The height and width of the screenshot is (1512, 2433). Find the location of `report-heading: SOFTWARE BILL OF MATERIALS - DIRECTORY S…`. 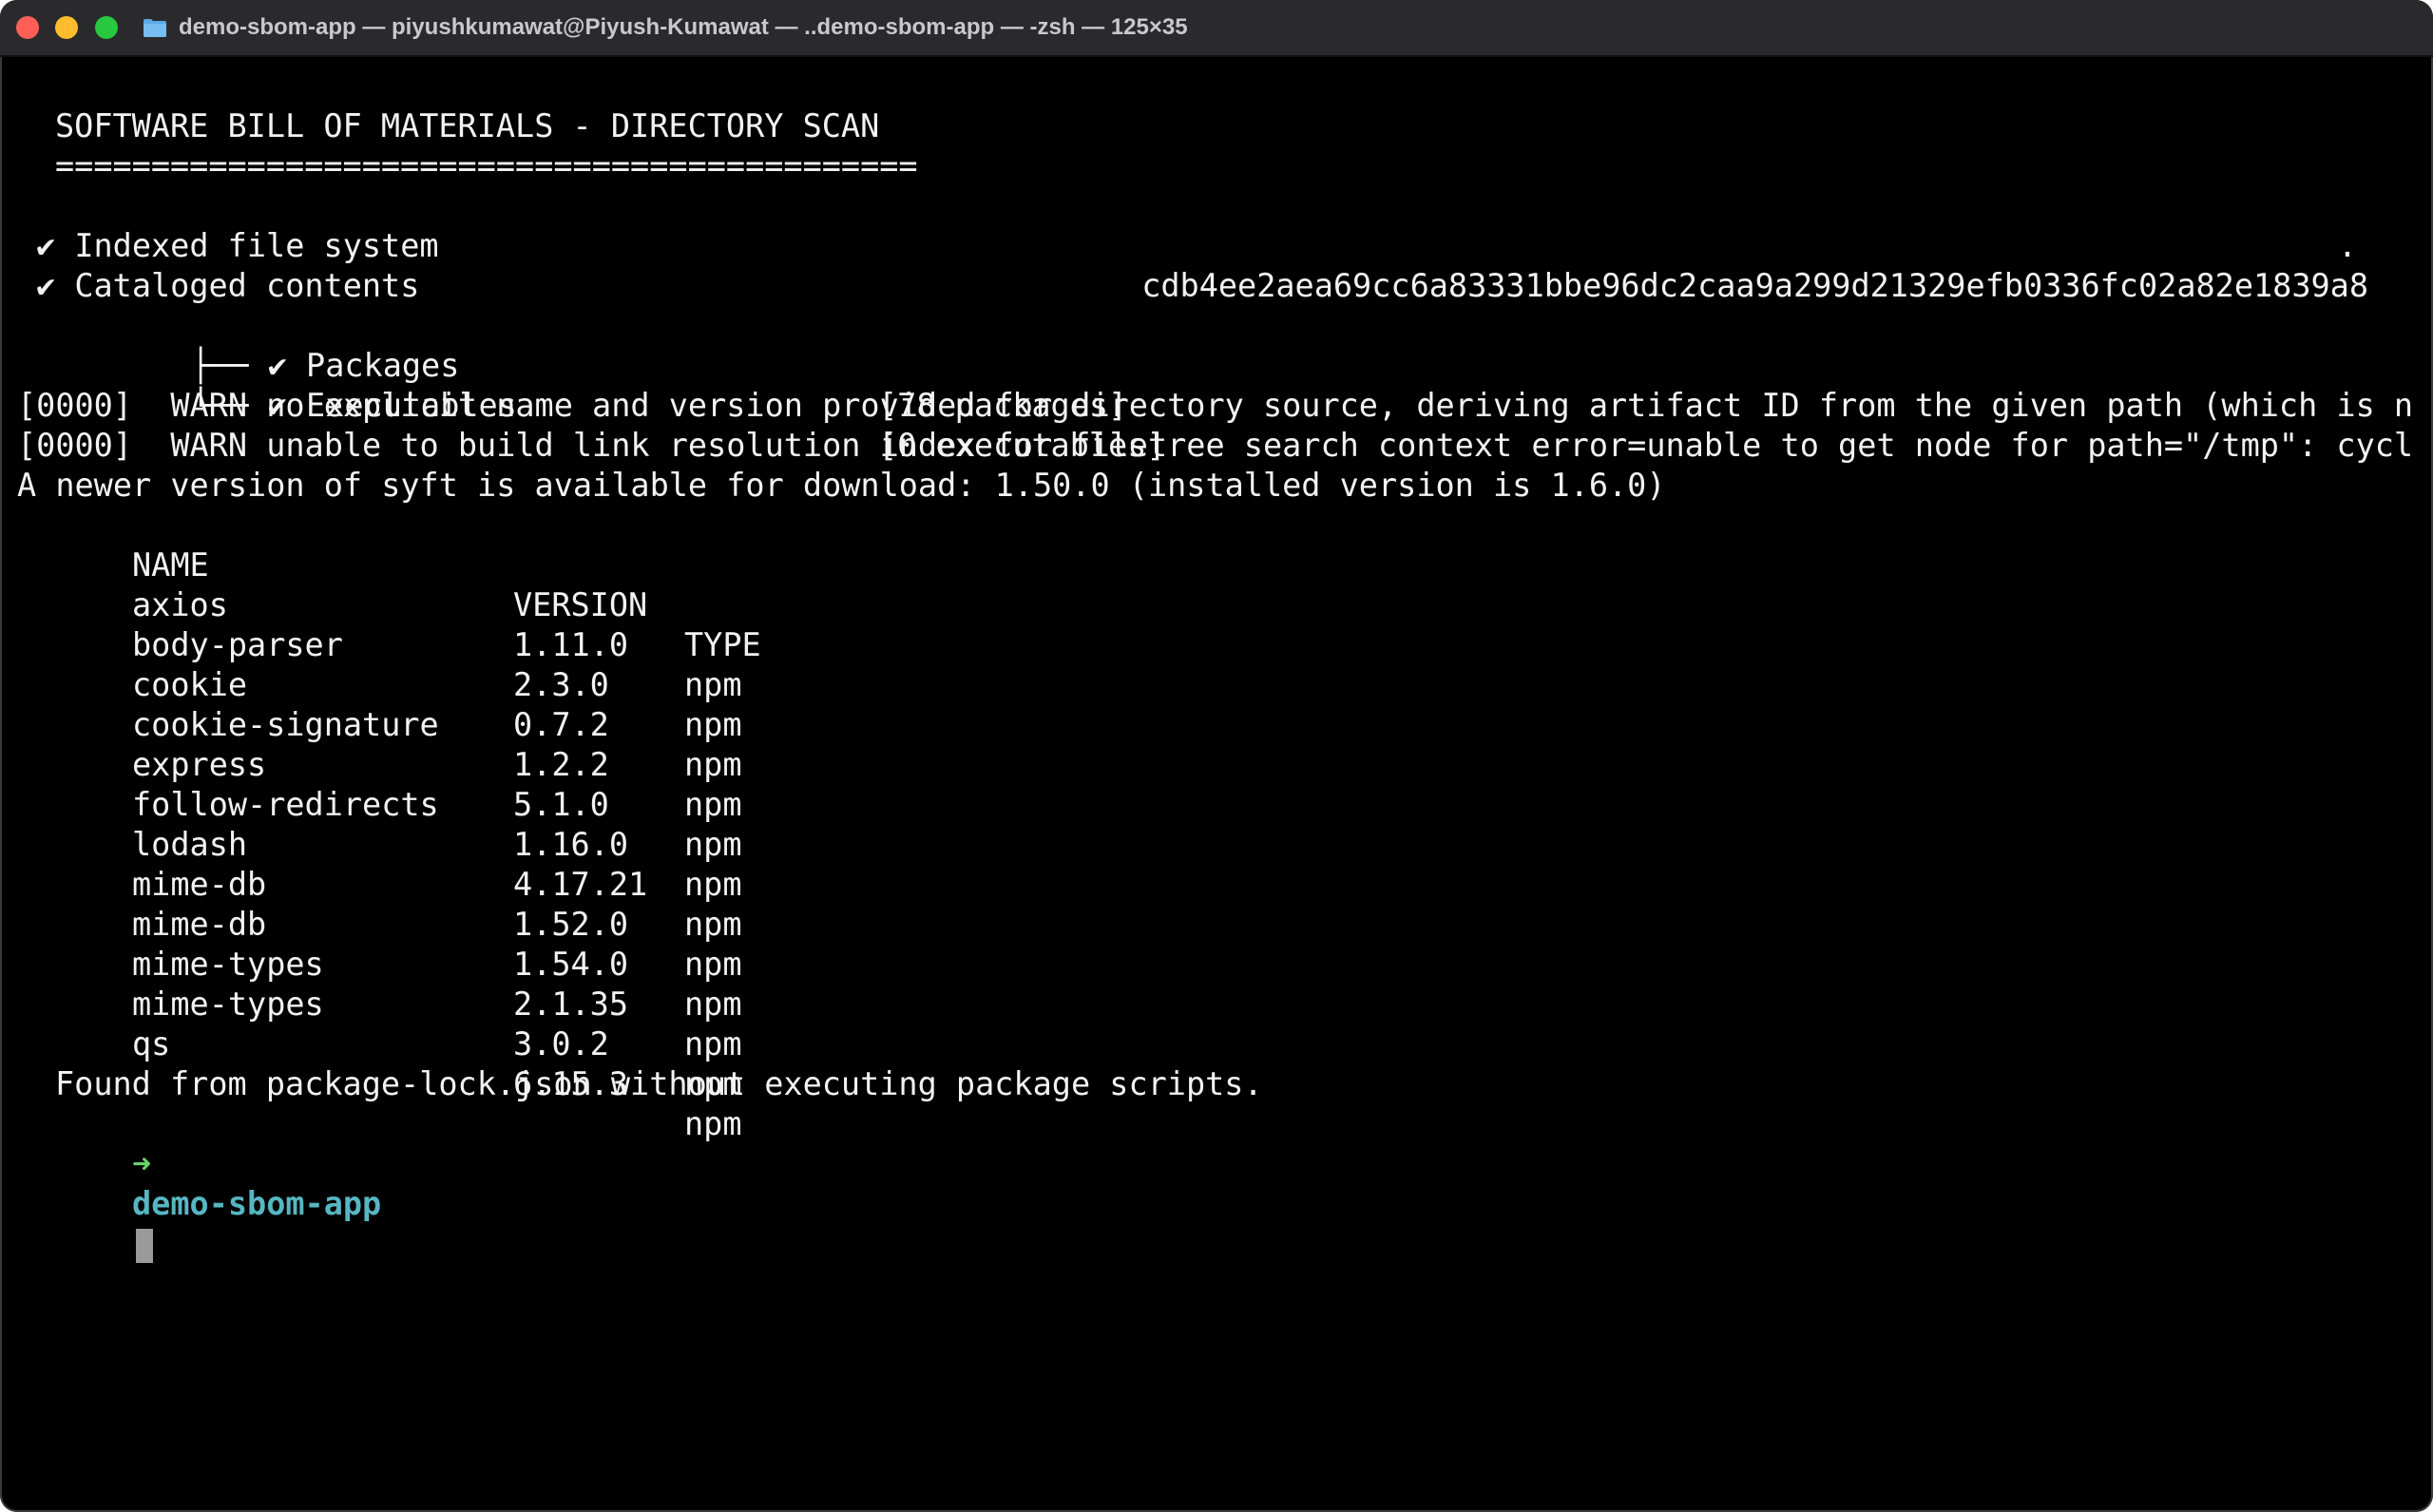

report-heading: SOFTWARE BILL OF MATERIALS - DIRECTORY S… is located at coordinates (467, 125).